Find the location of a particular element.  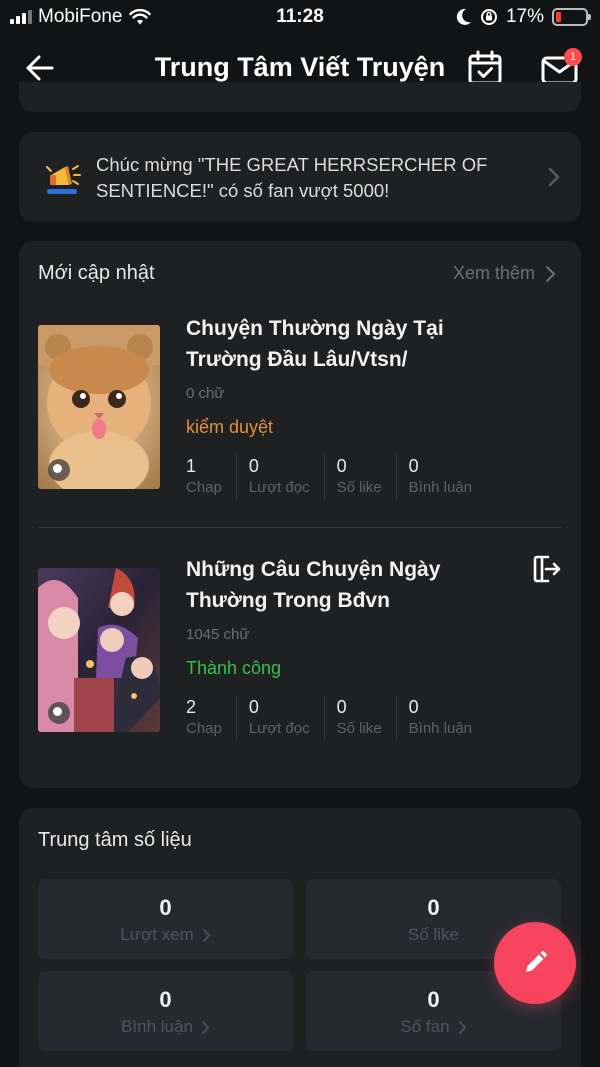

write-fab-button is located at coordinates (535, 963).